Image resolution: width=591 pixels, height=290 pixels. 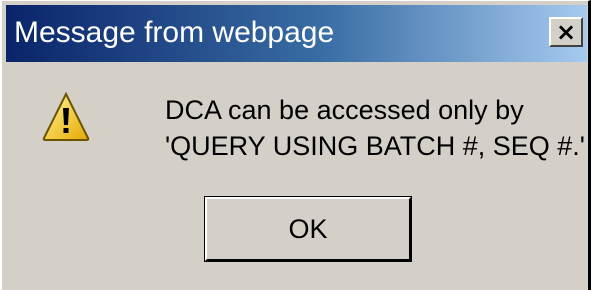 I want to click on ok-button-label: OK, so click(x=308, y=229).